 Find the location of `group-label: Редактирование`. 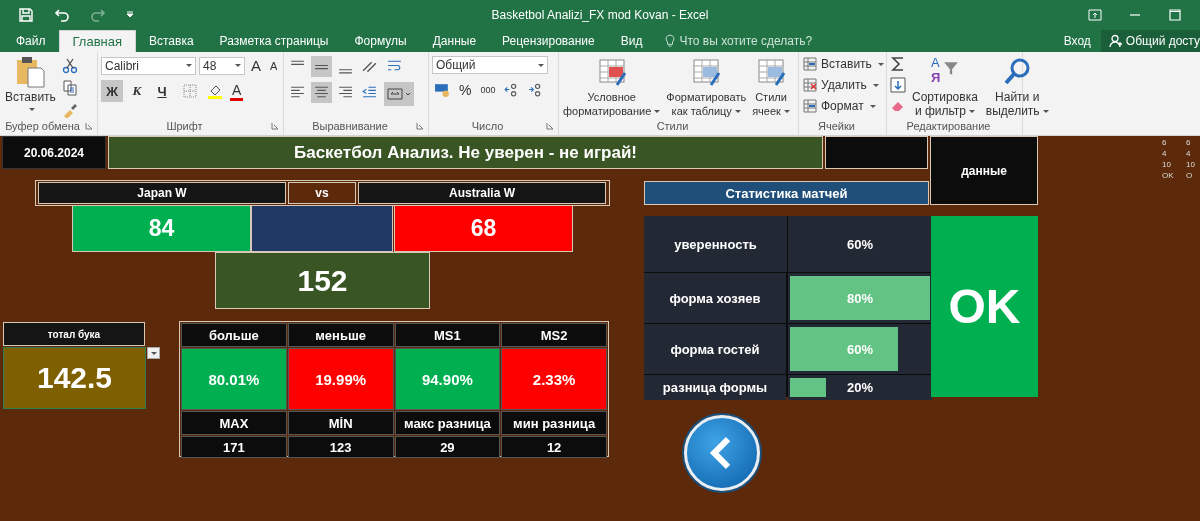

group-label: Редактирование is located at coordinates (948, 126).